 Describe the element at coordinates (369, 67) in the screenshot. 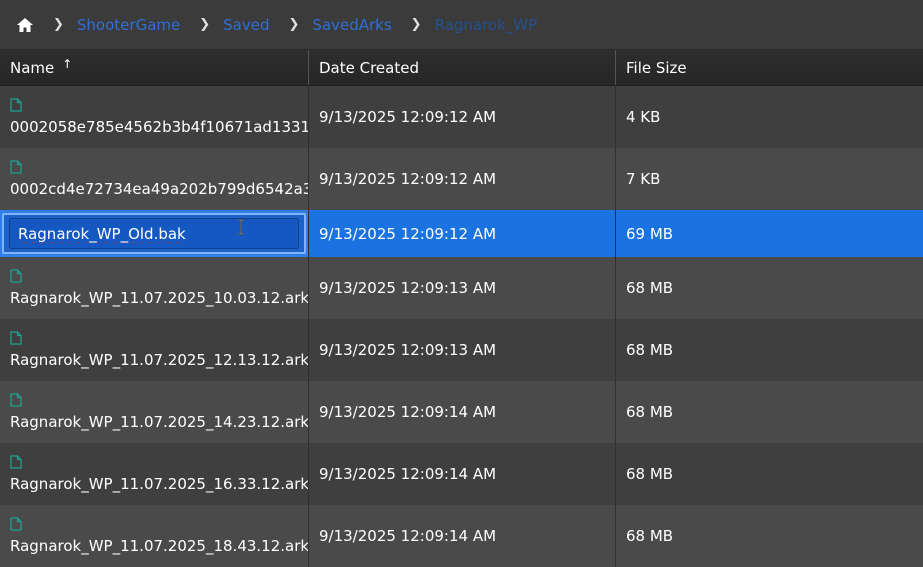

I see `column-header-date-label: Date Created` at that location.